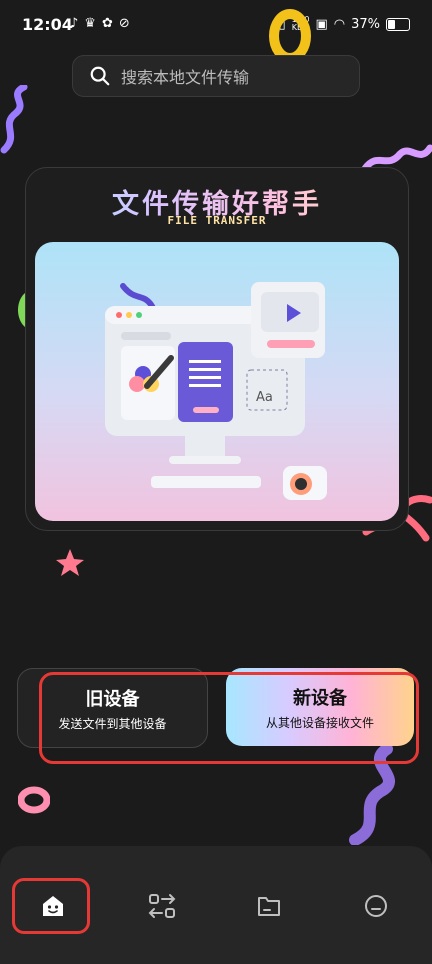 The width and height of the screenshot is (432, 964). I want to click on crown-icon: ♛, so click(90, 23).